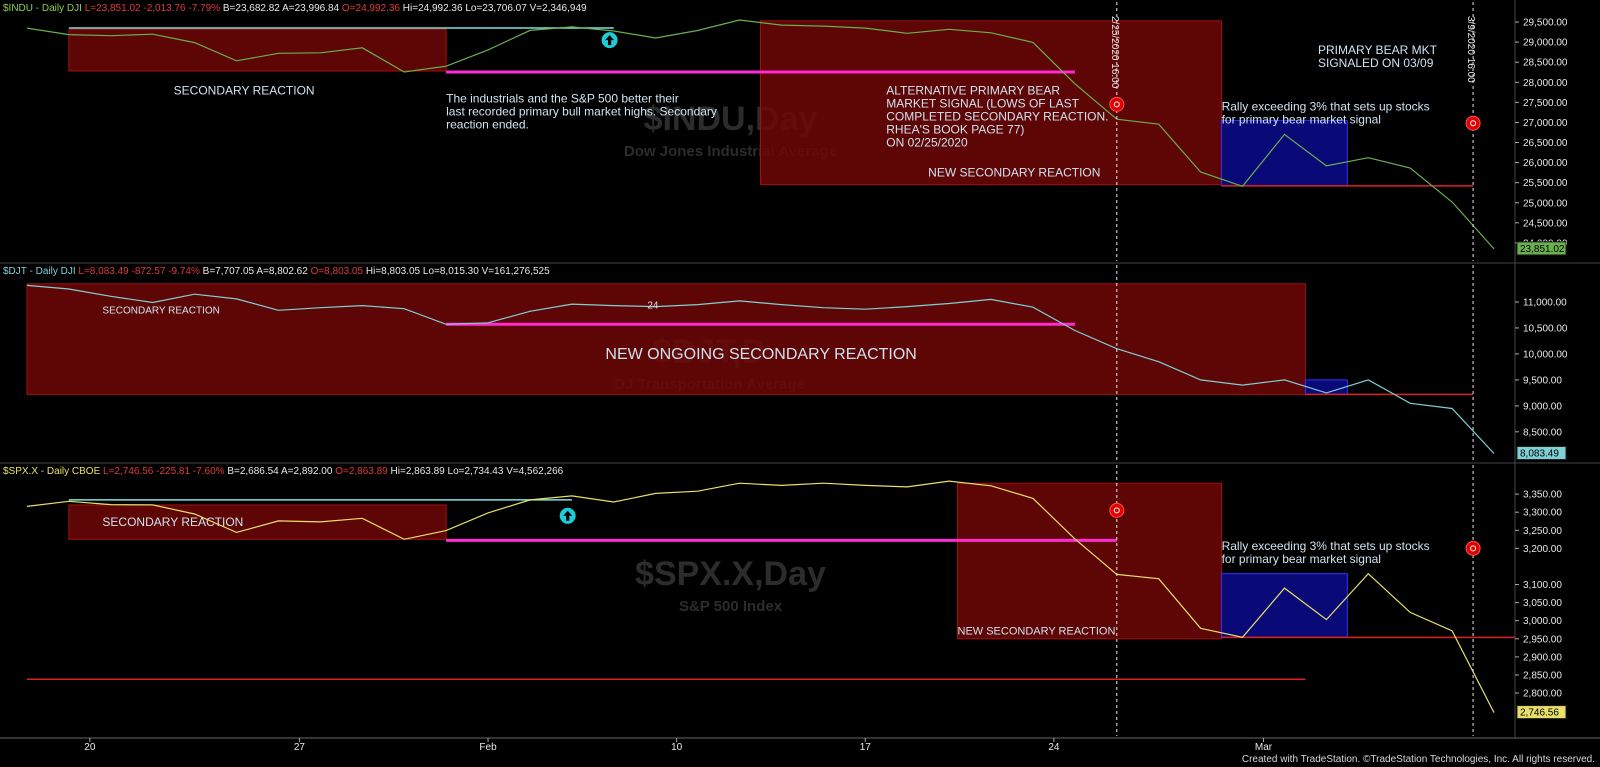 The height and width of the screenshot is (767, 1600). What do you see at coordinates (927, 142) in the screenshot?
I see `annotation-line: ON 02/25/2020` at bounding box center [927, 142].